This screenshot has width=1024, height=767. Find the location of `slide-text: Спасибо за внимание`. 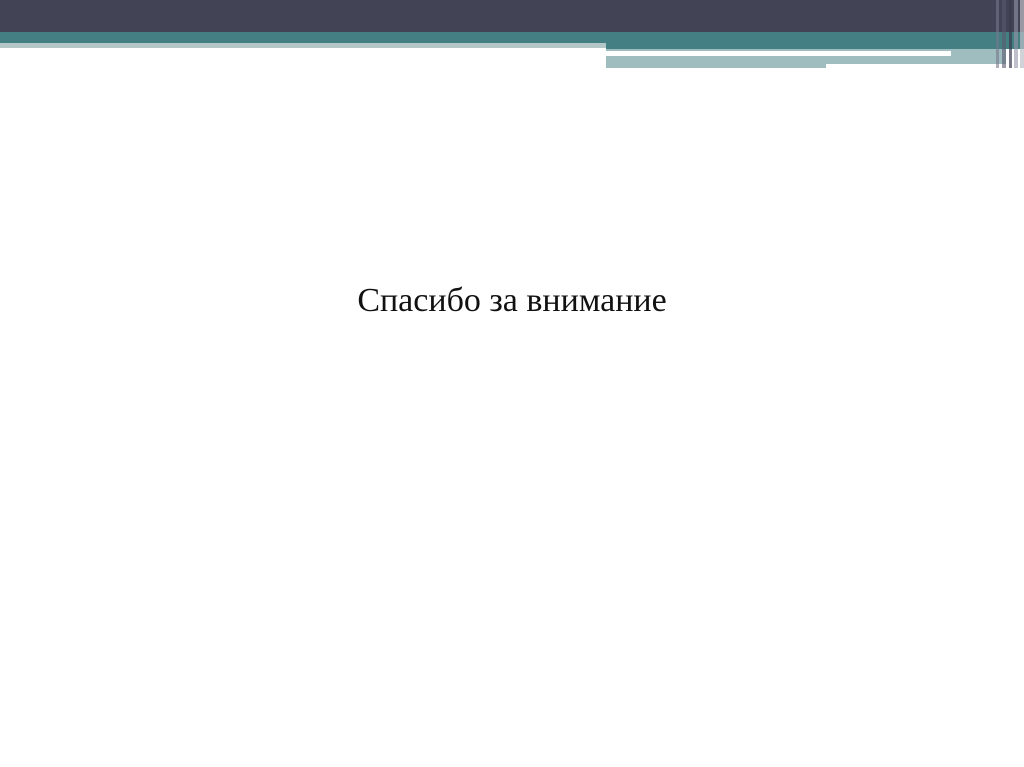

slide-text: Спасибо за внимание is located at coordinates (512, 300).